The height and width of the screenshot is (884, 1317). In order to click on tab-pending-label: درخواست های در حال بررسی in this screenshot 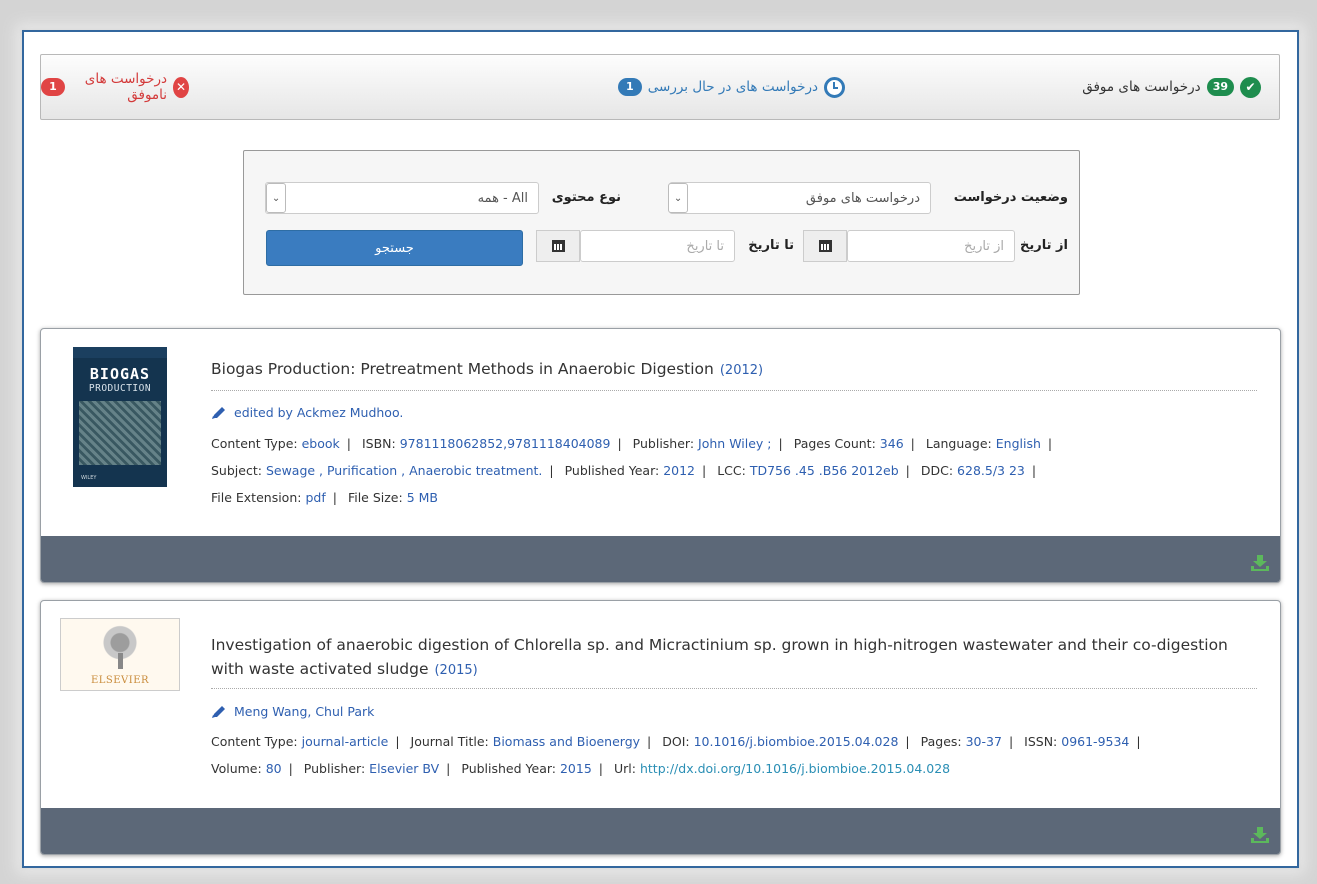, I will do `click(732, 87)`.